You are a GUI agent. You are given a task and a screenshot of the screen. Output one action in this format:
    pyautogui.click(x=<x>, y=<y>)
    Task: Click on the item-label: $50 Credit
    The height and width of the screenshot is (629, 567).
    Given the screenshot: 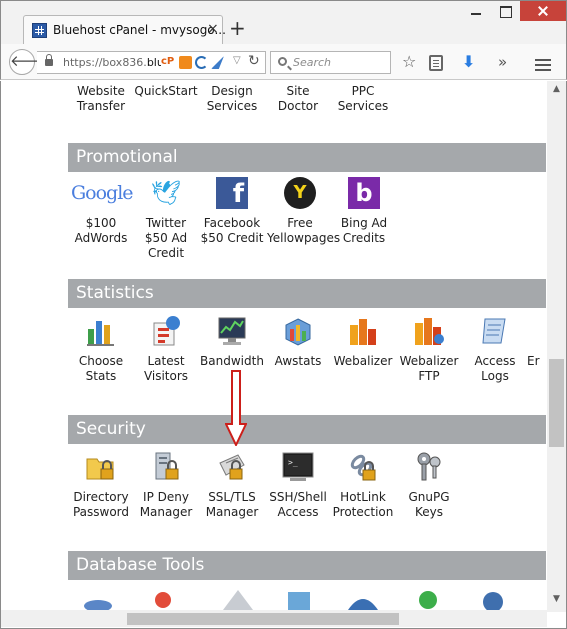 What is the action you would take?
    pyautogui.click(x=232, y=238)
    